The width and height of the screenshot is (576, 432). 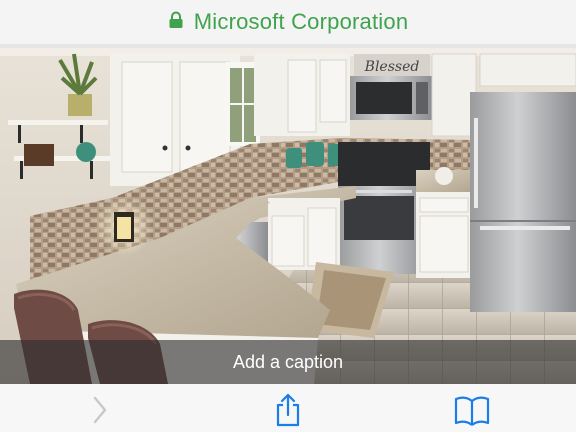 What do you see at coordinates (176, 22) in the screenshot?
I see `lock-icon` at bounding box center [176, 22].